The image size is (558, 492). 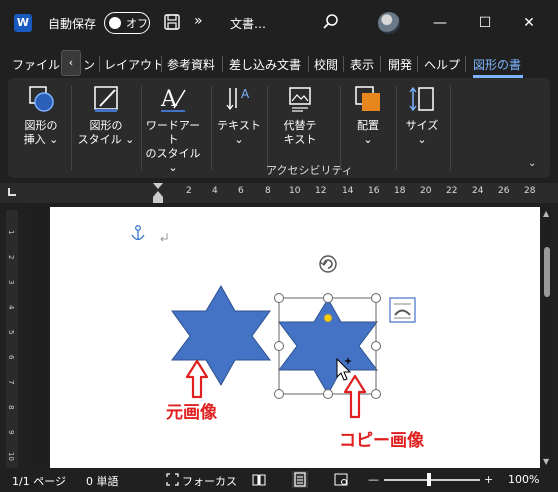 What do you see at coordinates (172, 479) in the screenshot?
I see `focus-icon` at bounding box center [172, 479].